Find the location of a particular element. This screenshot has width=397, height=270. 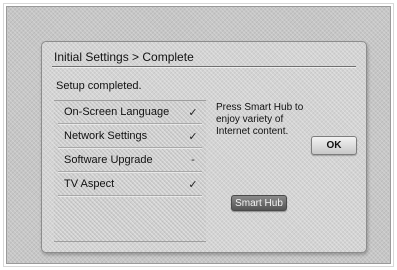

list-item-network-settings: Network Settings ✓ is located at coordinates (130, 136).